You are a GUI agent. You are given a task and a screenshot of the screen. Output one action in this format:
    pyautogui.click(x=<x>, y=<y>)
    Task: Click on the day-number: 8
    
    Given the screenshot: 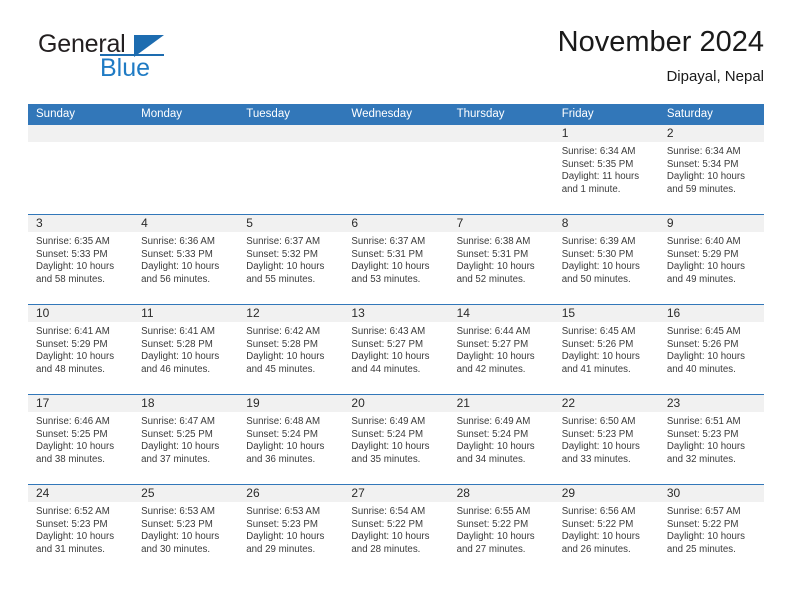 What is the action you would take?
    pyautogui.click(x=606, y=223)
    